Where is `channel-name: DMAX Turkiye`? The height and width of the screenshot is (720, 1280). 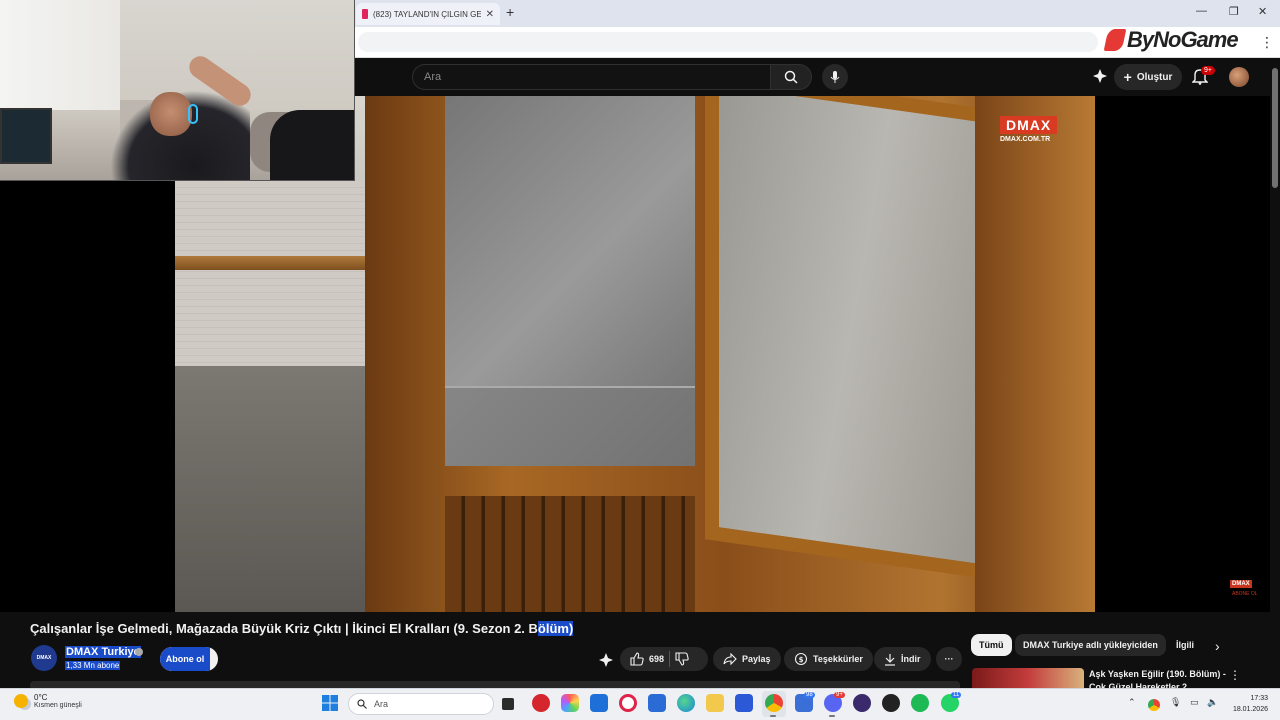 channel-name: DMAX Turkiye is located at coordinates (103, 652).